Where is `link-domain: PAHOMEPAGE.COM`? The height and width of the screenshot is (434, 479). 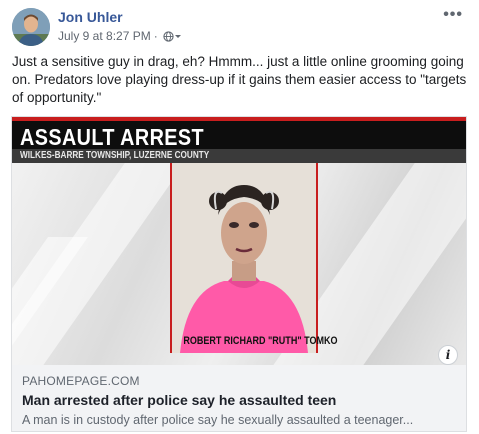 link-domain: PAHOMEPAGE.COM is located at coordinates (81, 381).